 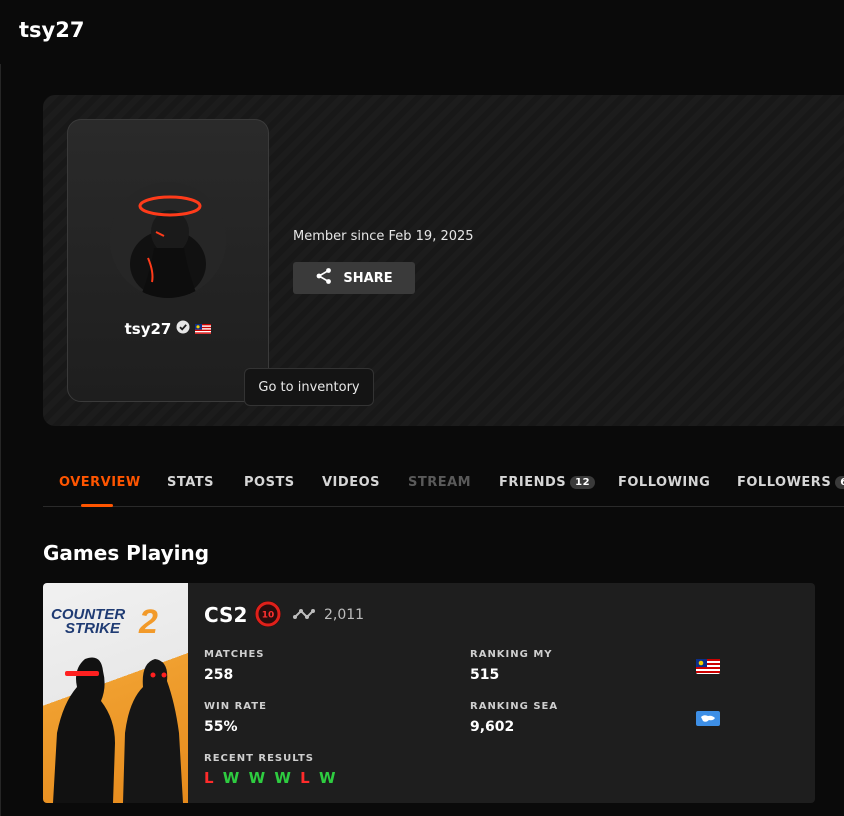 What do you see at coordinates (259, 758) in the screenshot?
I see `recent-results-label: RECENT RESULTS` at bounding box center [259, 758].